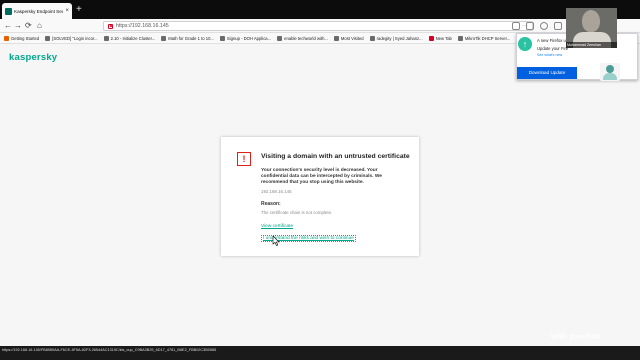 The height and width of the screenshot is (360, 640). Describe the element at coordinates (610, 72) in the screenshot. I see `avatar` at that location.